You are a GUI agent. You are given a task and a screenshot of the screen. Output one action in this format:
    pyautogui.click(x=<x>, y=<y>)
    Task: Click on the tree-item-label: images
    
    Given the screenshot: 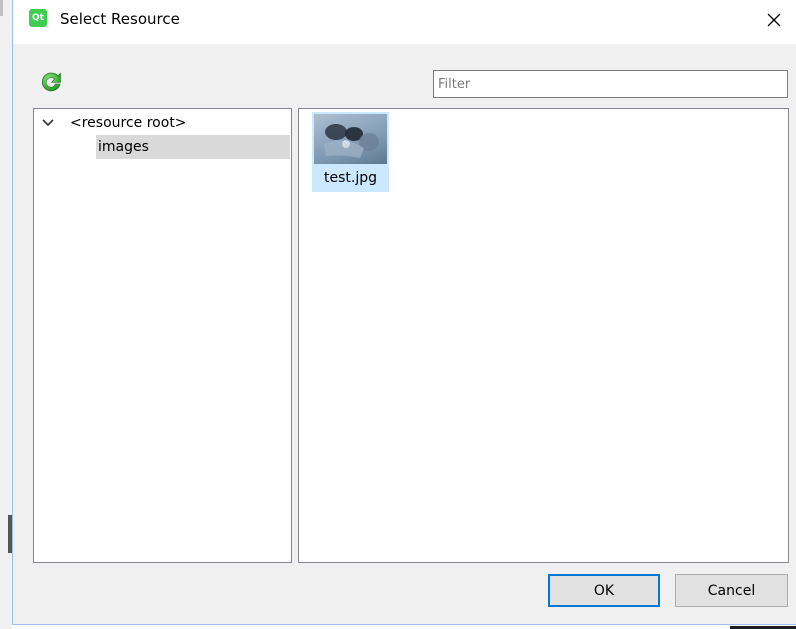 What is the action you would take?
    pyautogui.click(x=123, y=147)
    